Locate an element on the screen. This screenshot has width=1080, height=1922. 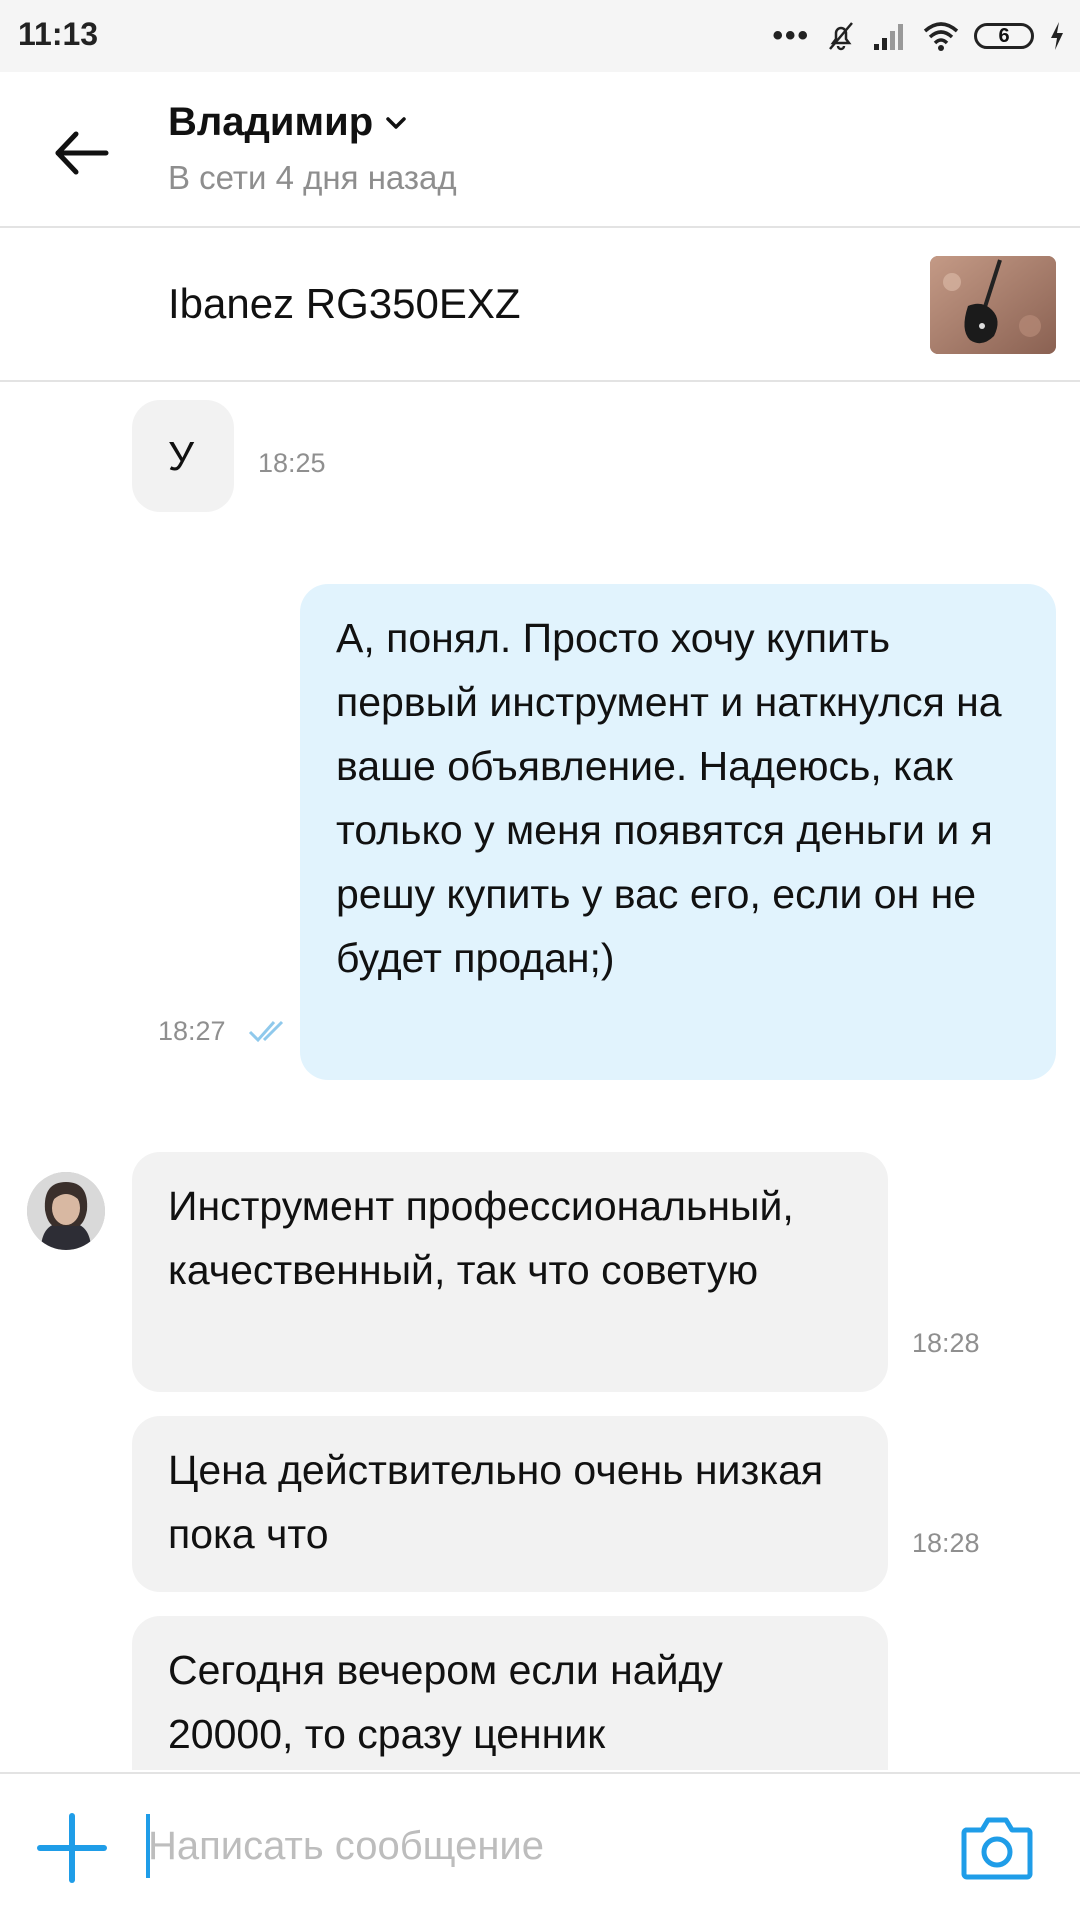
contact-info: Владимир В сети 4 дня назад is located at coordinates (312, 148).